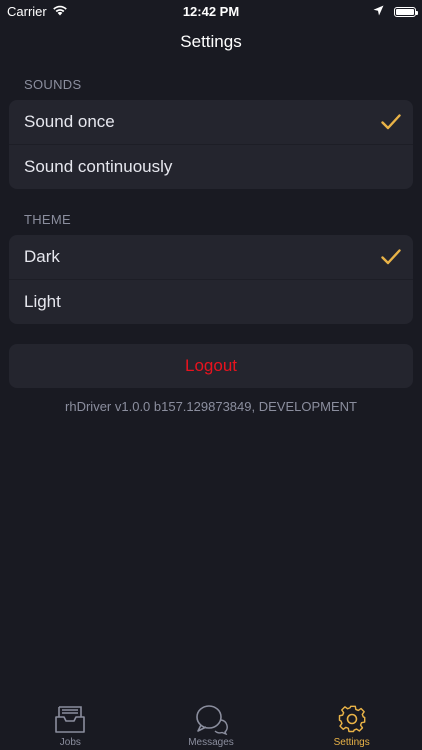 Image resolution: width=422 pixels, height=750 pixels. Describe the element at coordinates (211, 41) in the screenshot. I see `page-title: Settings` at that location.